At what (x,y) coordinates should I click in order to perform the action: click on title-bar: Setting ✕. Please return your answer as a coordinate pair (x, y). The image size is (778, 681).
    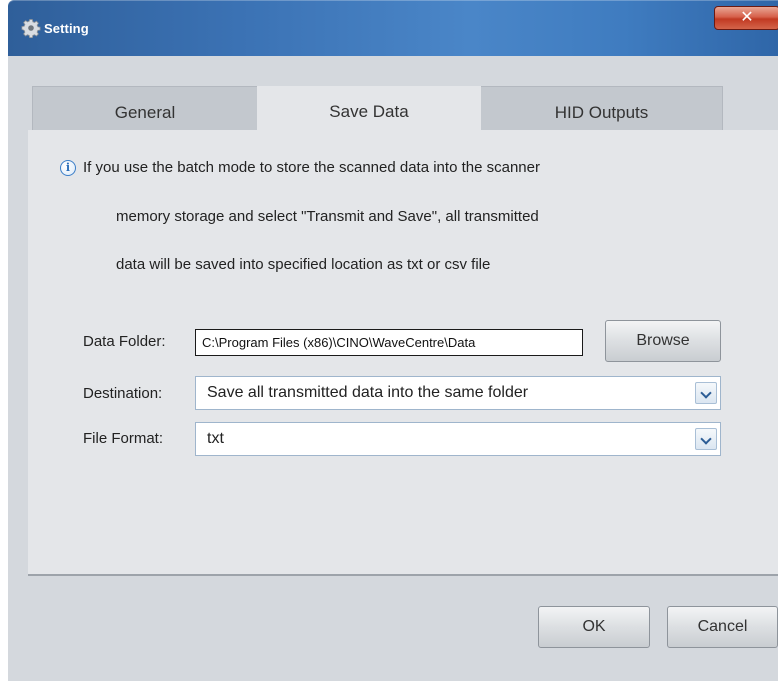
    Looking at the image, I should click on (393, 28).